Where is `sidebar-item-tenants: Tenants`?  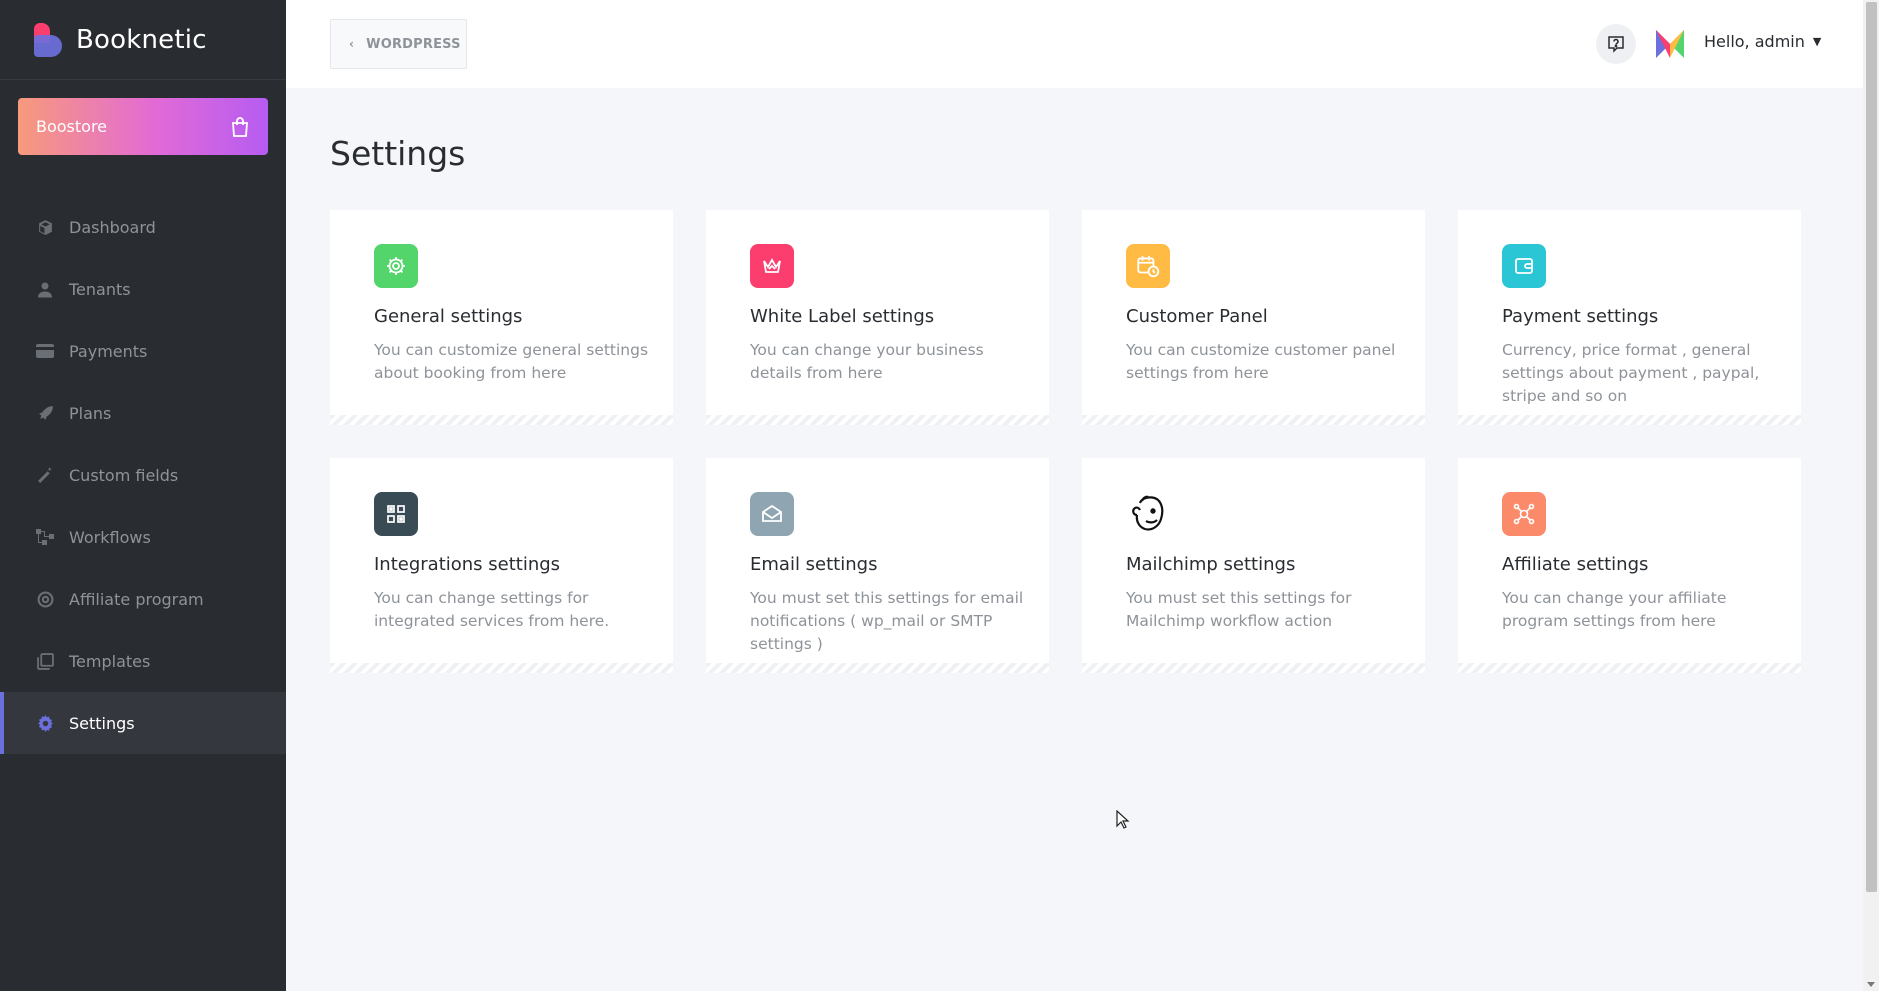 sidebar-item-tenants: Tenants is located at coordinates (143, 289).